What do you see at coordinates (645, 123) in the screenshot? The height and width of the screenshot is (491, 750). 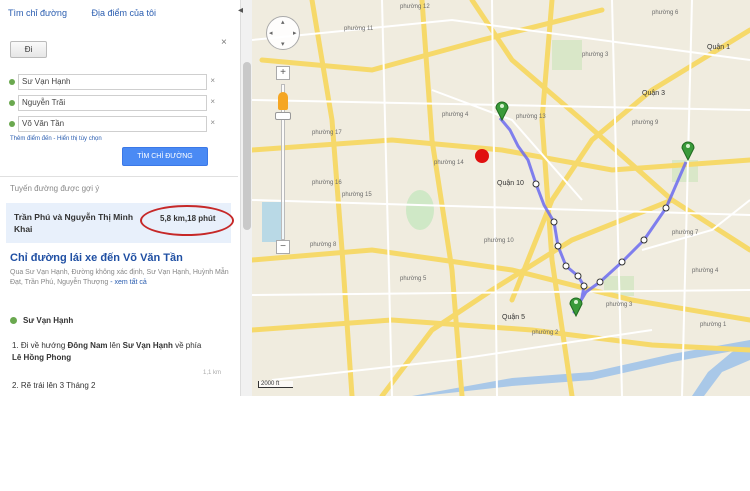 I see `ward-label: phường 9` at bounding box center [645, 123].